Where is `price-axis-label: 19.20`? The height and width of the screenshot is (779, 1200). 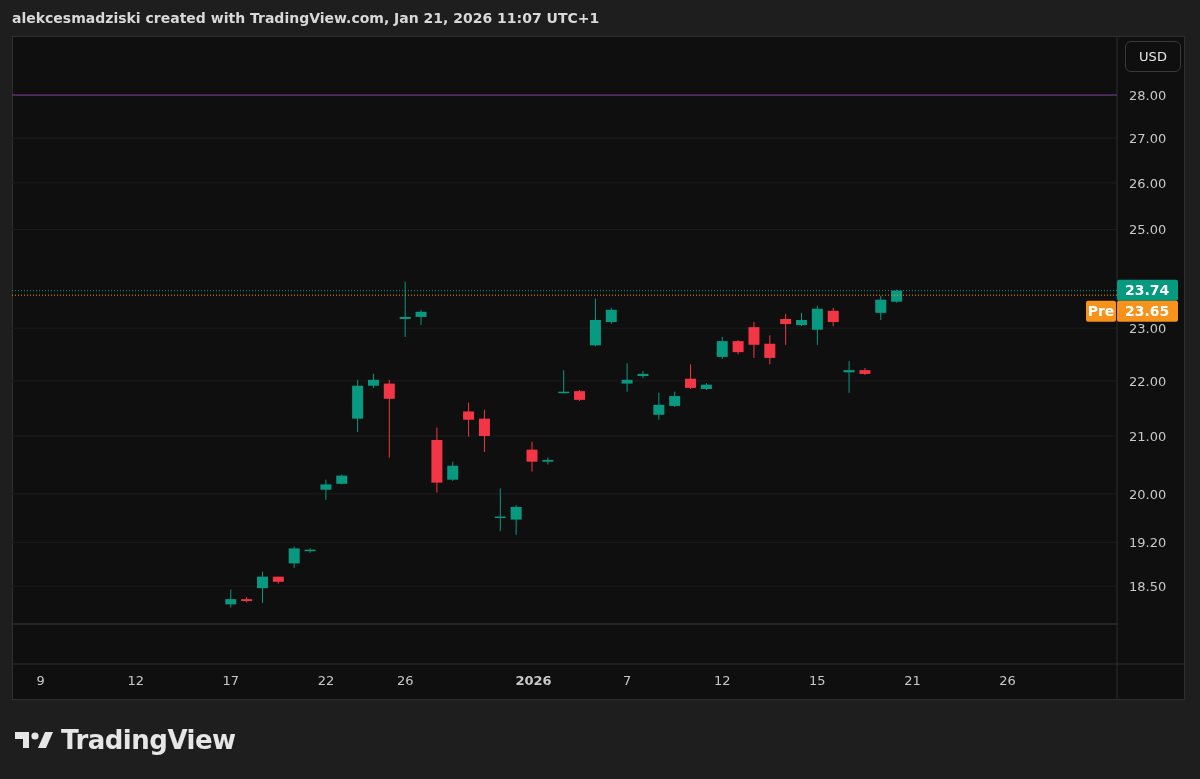 price-axis-label: 19.20 is located at coordinates (1148, 543).